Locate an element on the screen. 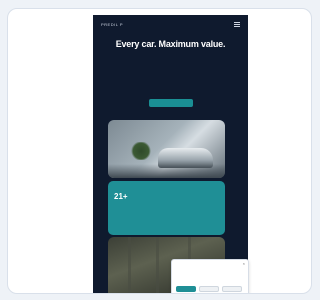 This screenshot has height=300, width=320. tree-shape is located at coordinates (141, 151).